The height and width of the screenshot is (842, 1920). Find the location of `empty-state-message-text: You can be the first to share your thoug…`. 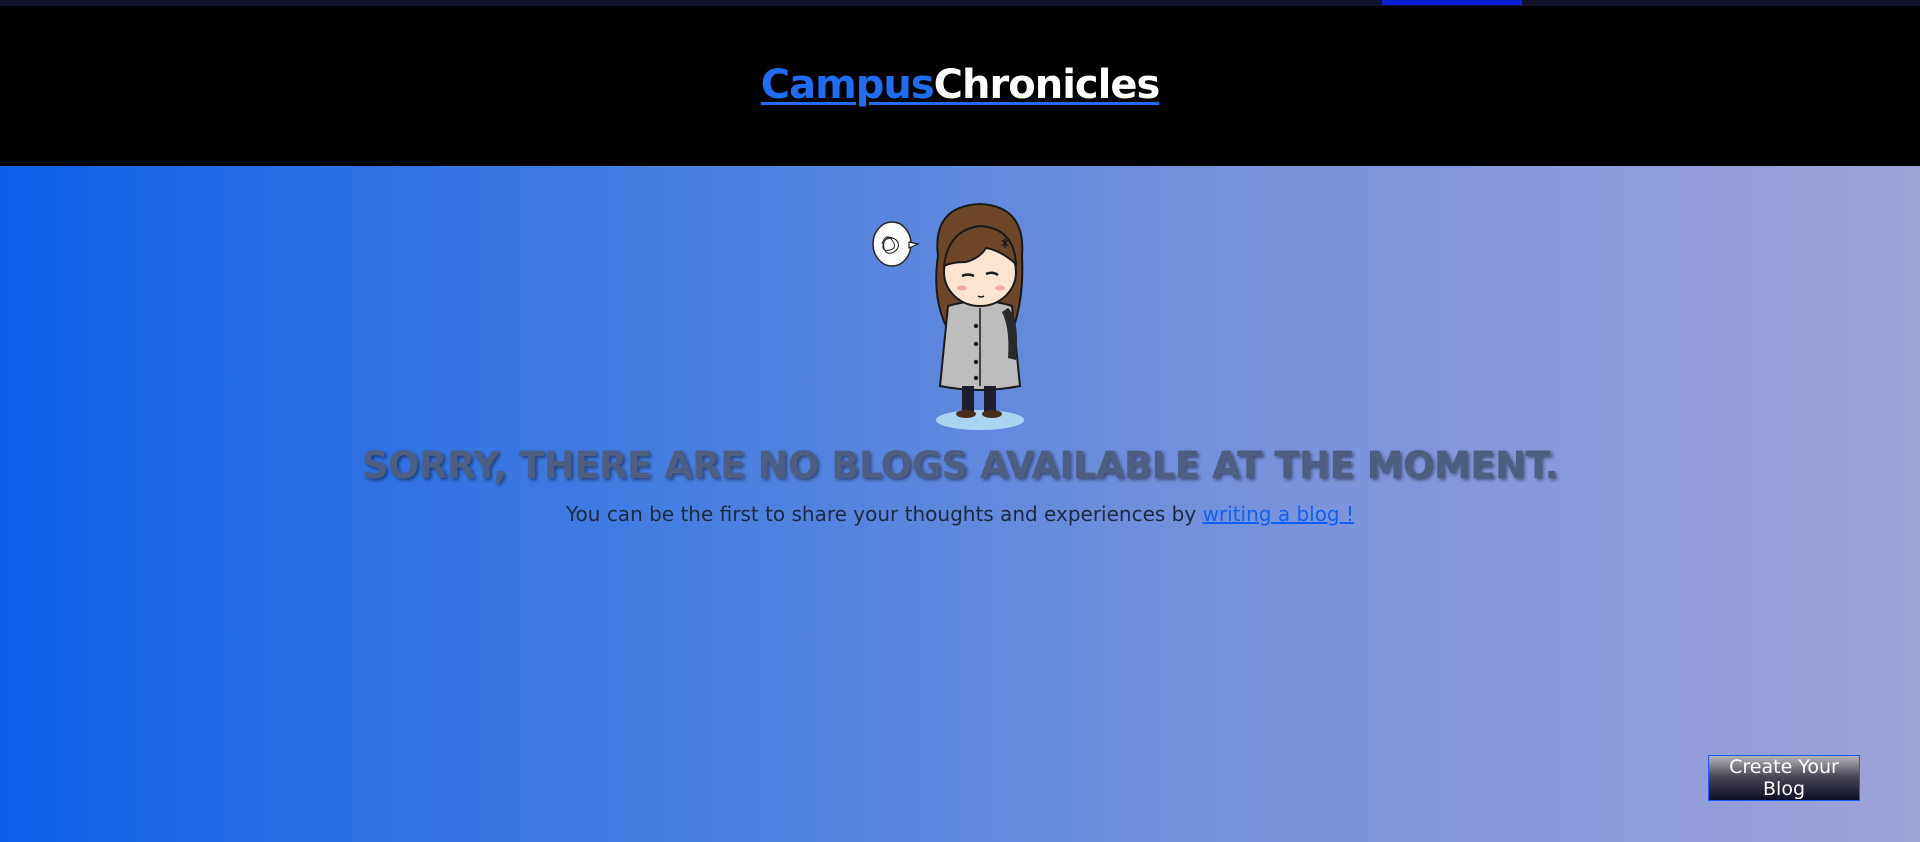

empty-state-message-text: You can be the first to share your thoug… is located at coordinates (884, 514).